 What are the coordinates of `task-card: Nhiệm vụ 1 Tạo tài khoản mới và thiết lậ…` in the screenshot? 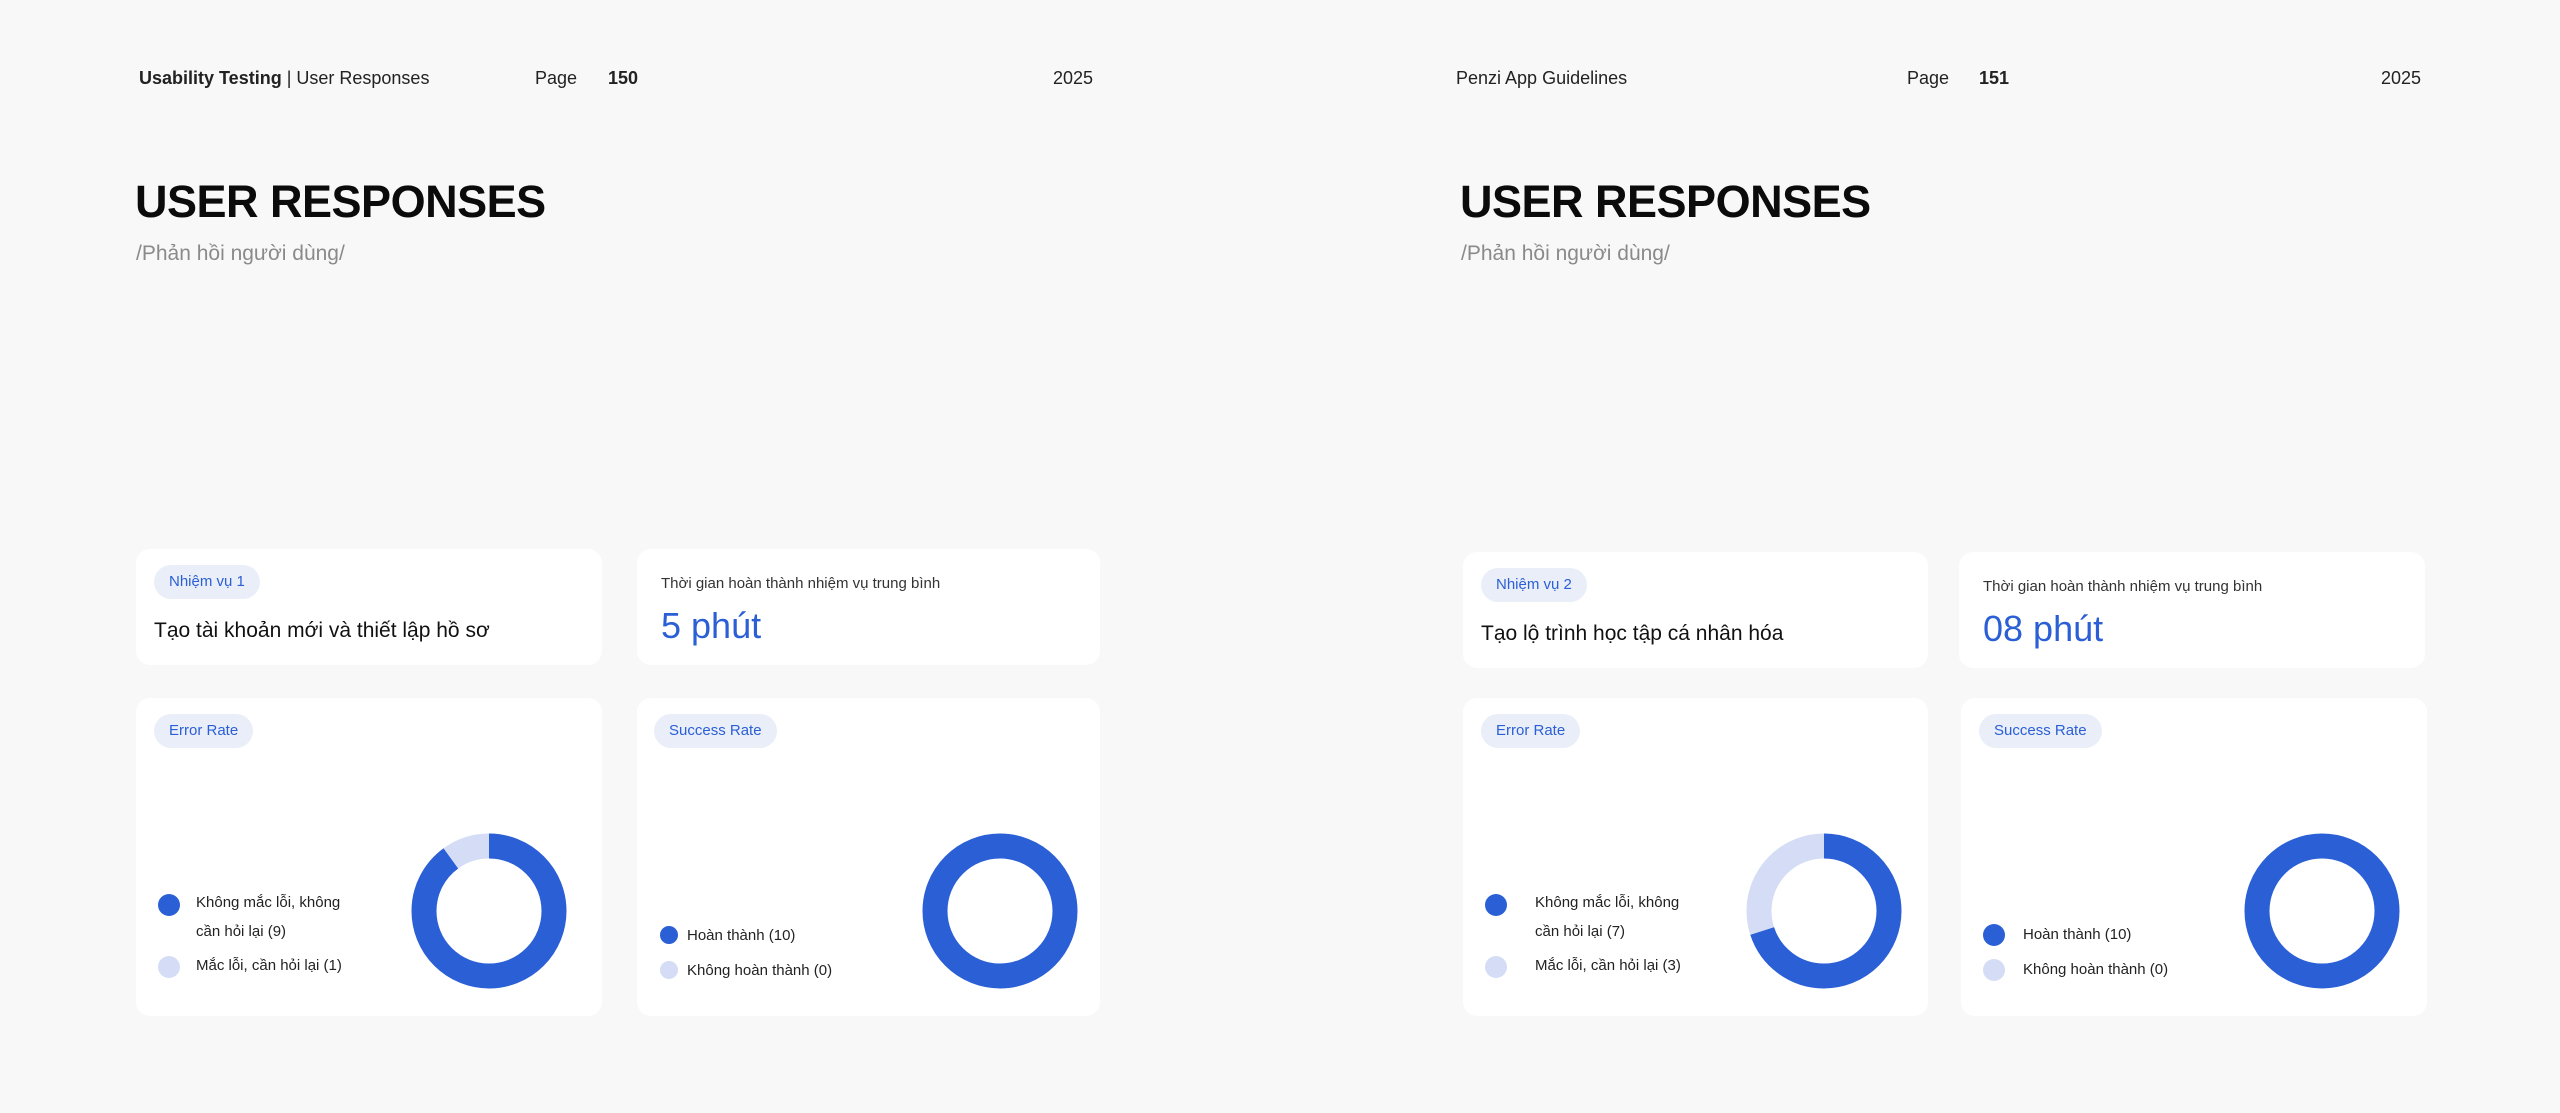 It's located at (369, 607).